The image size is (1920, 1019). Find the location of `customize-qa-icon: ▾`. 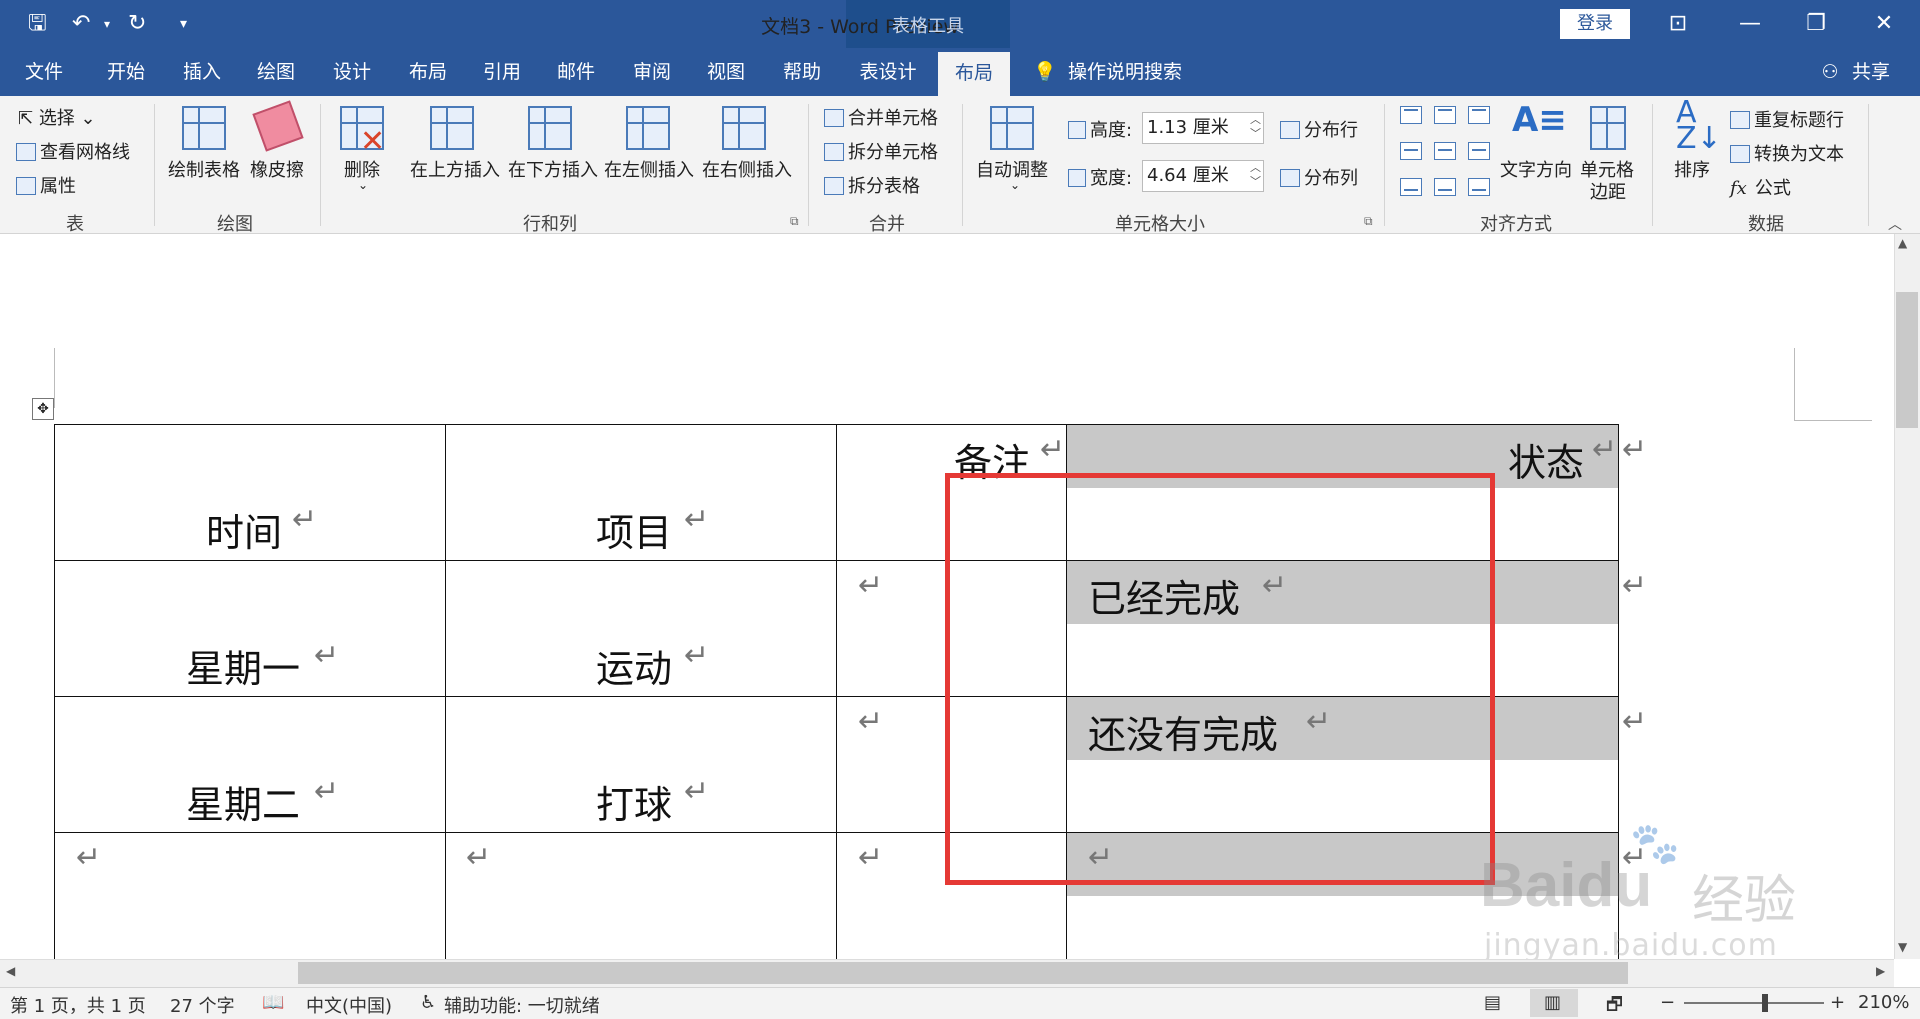

customize-qa-icon: ▾ is located at coordinates (183, 24).